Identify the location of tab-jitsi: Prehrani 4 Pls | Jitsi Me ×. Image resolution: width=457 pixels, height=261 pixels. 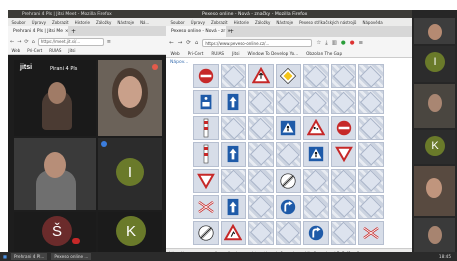
(38, 31).